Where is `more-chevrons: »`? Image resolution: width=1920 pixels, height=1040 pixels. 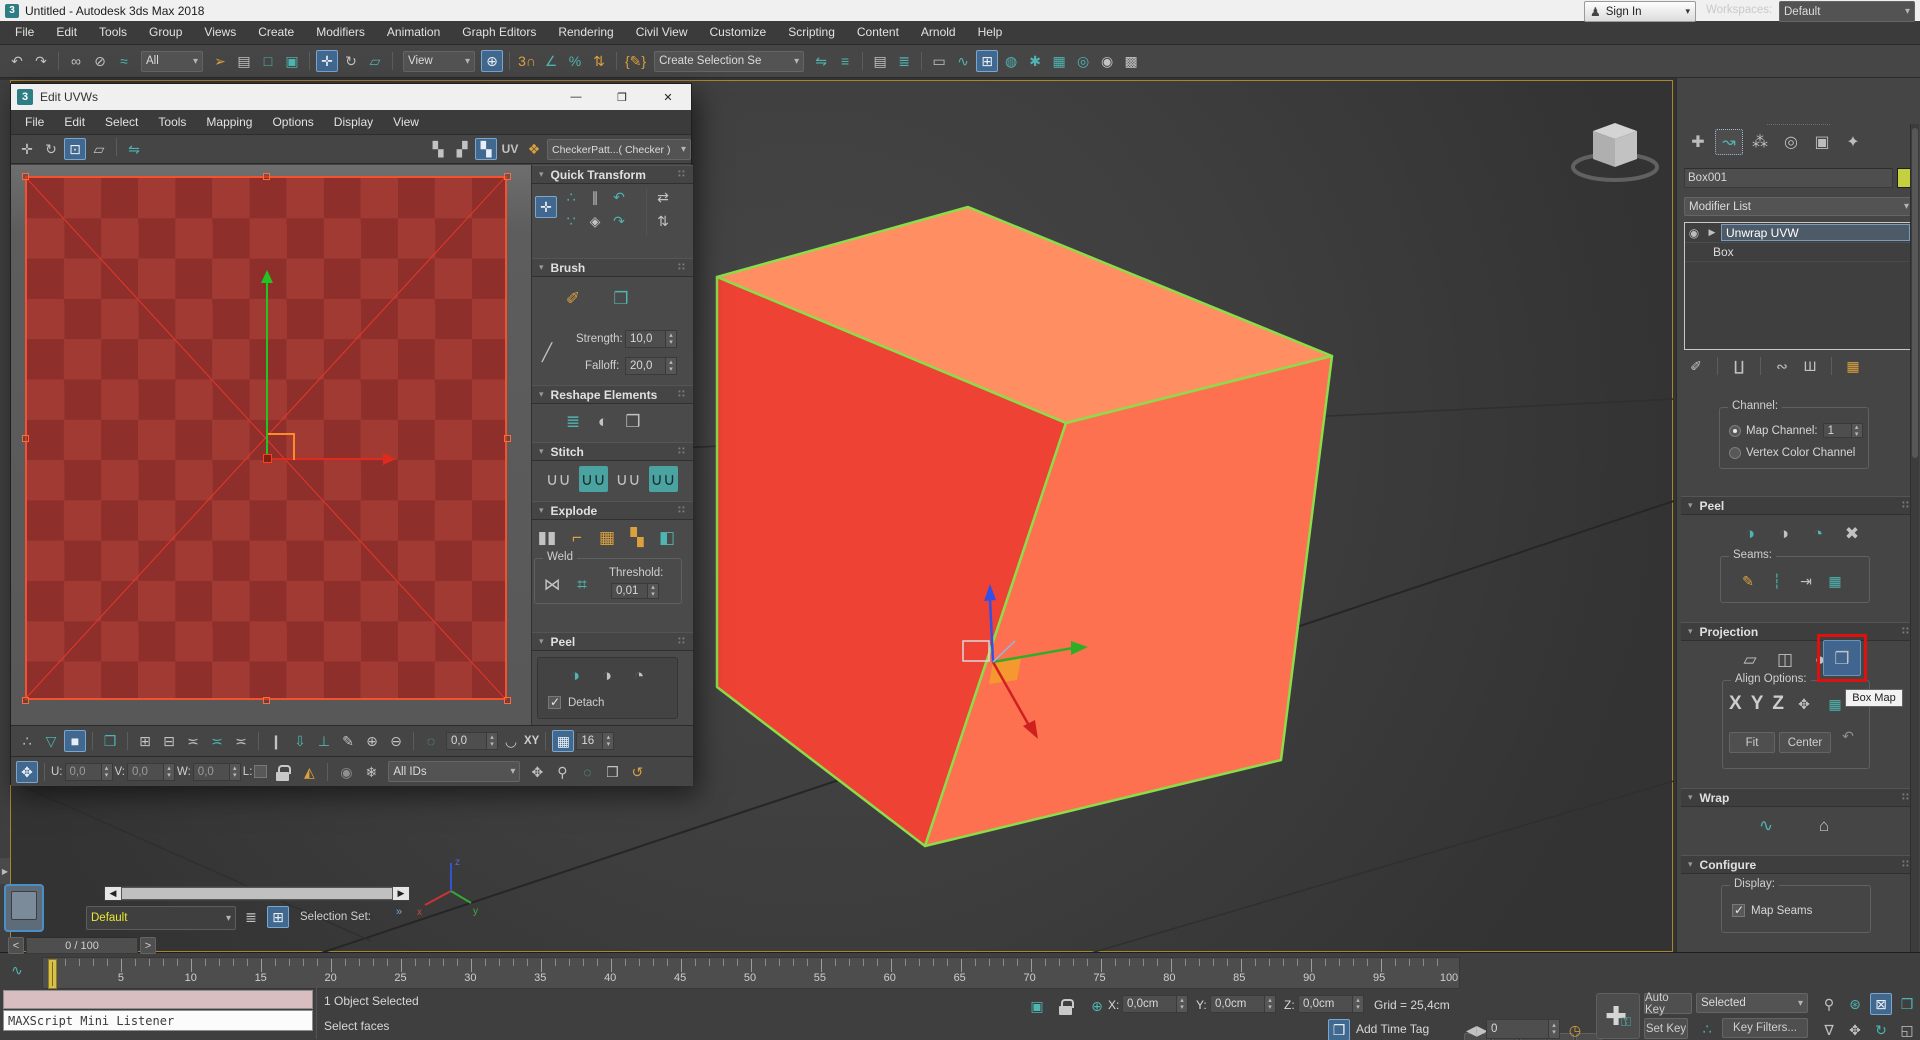
more-chevrons: » is located at coordinates (399, 912).